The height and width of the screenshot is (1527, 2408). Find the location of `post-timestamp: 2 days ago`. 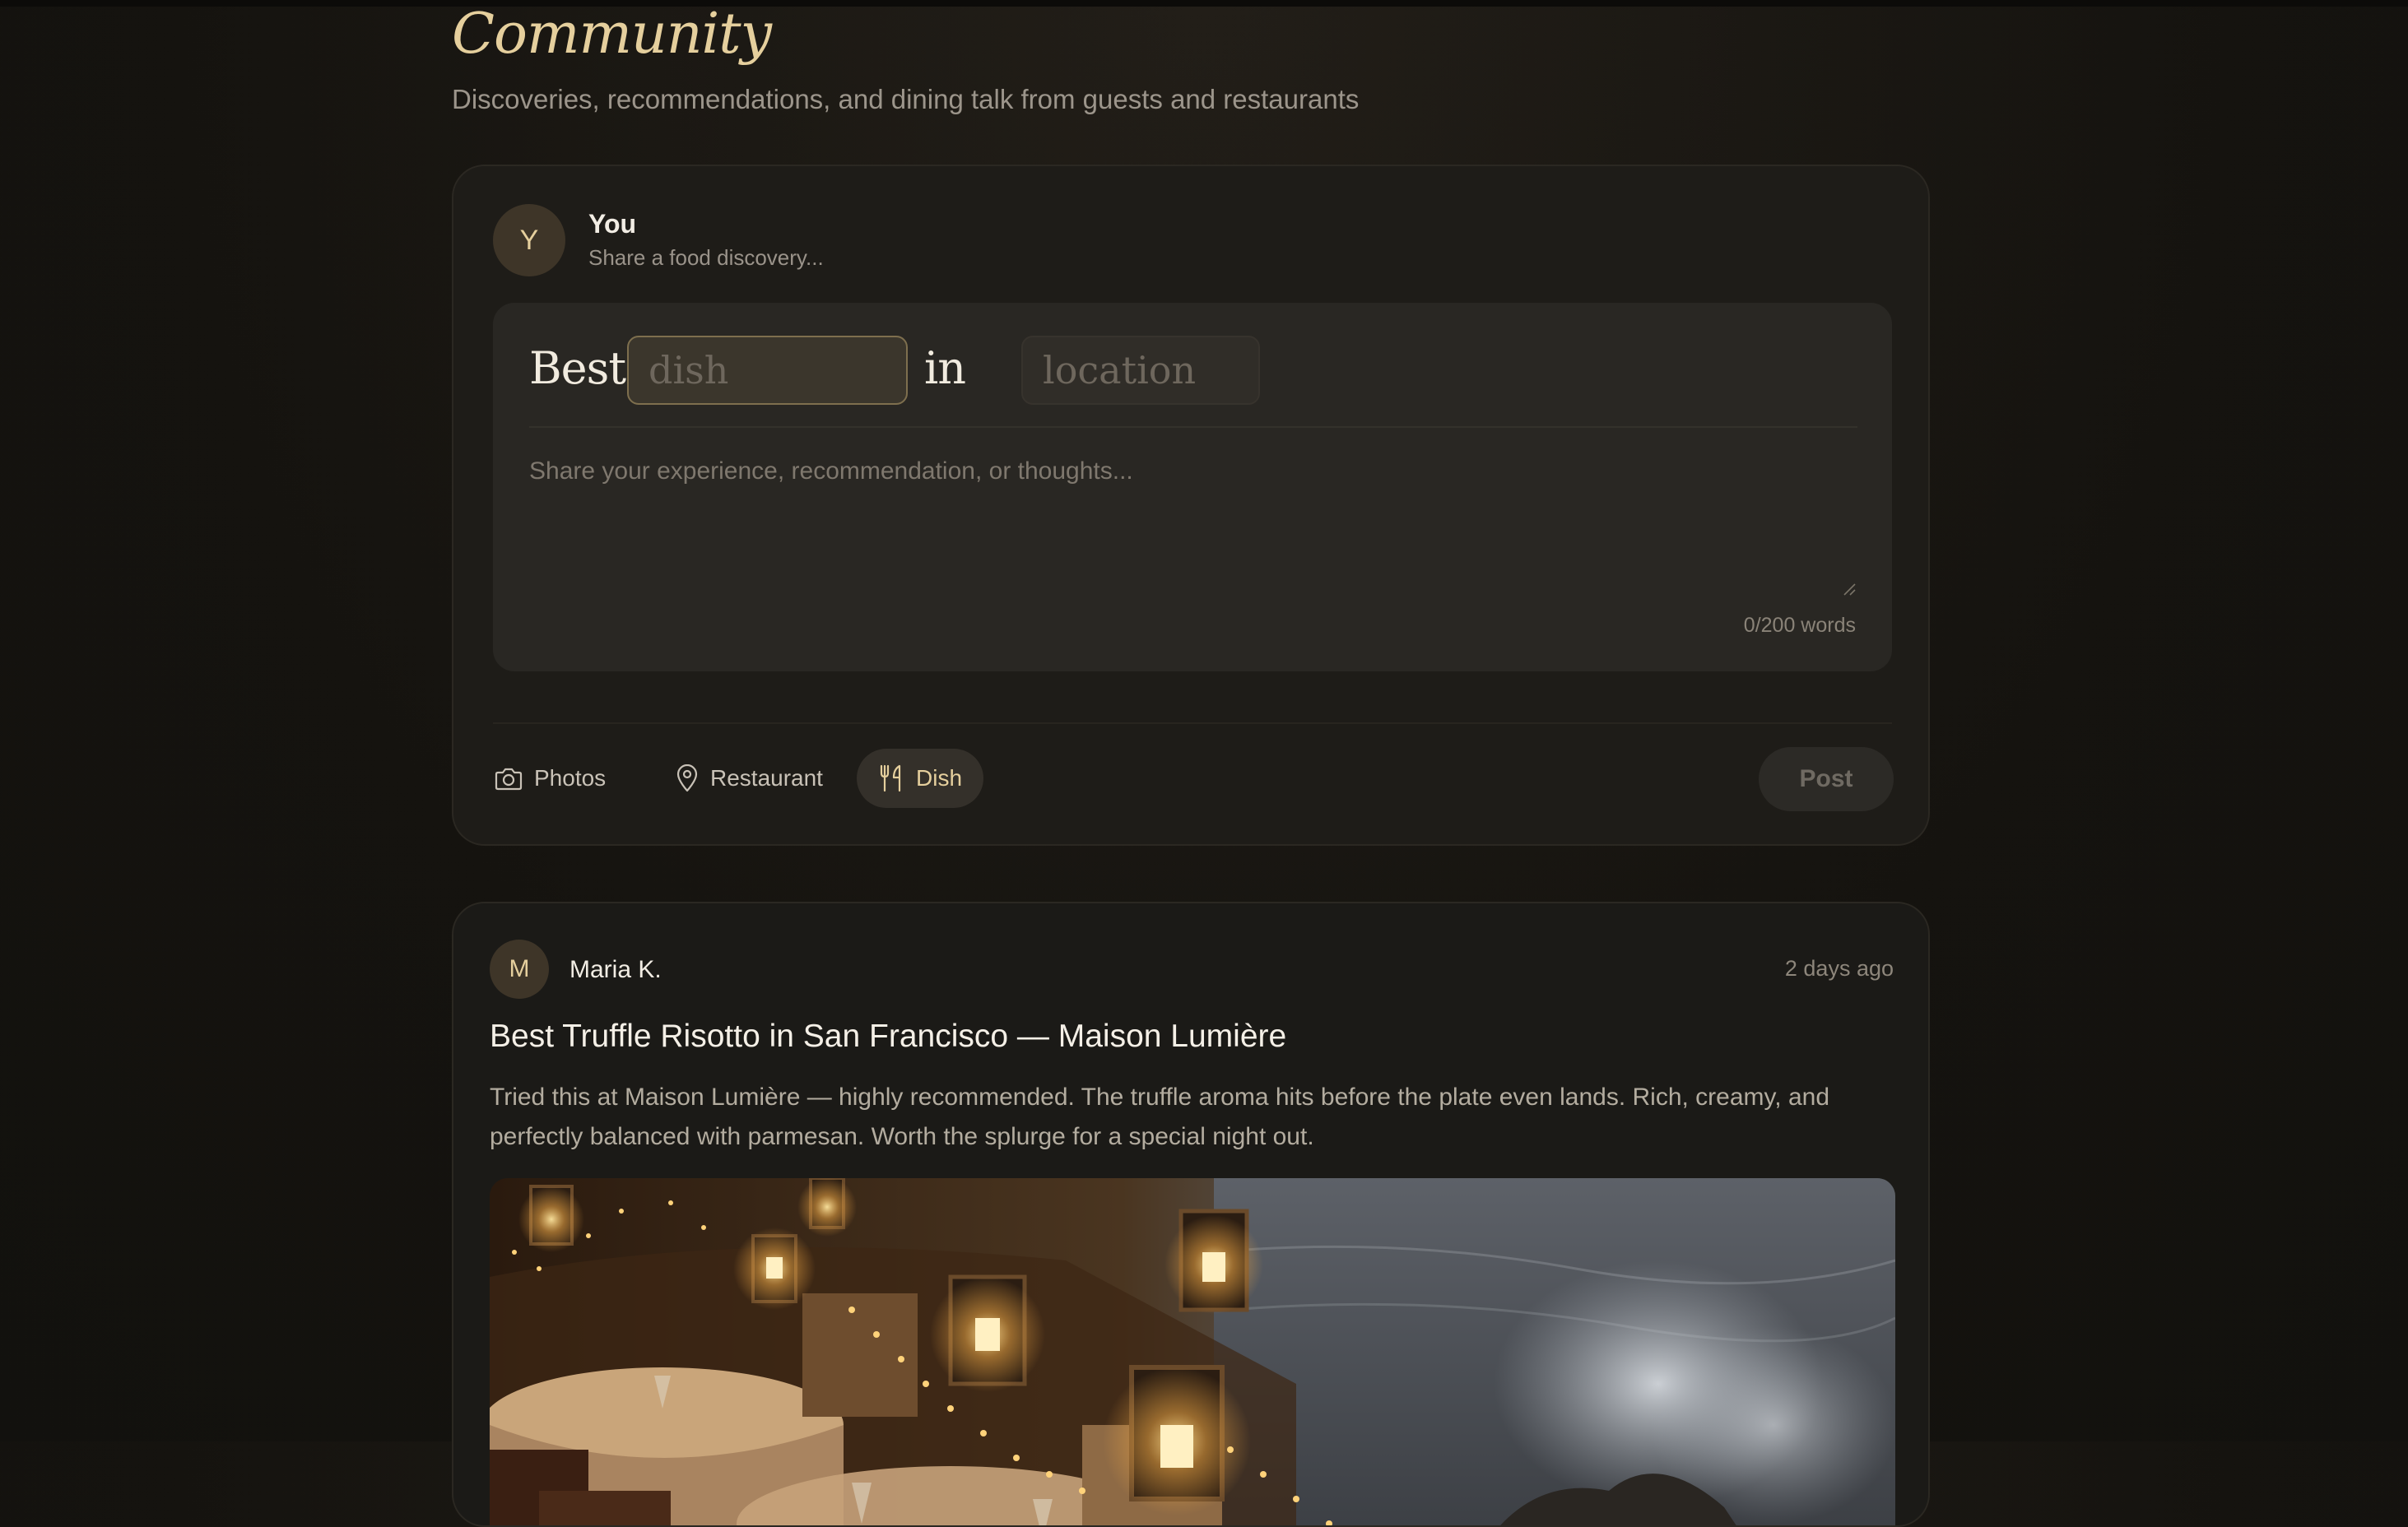

post-timestamp: 2 days ago is located at coordinates (1839, 968).